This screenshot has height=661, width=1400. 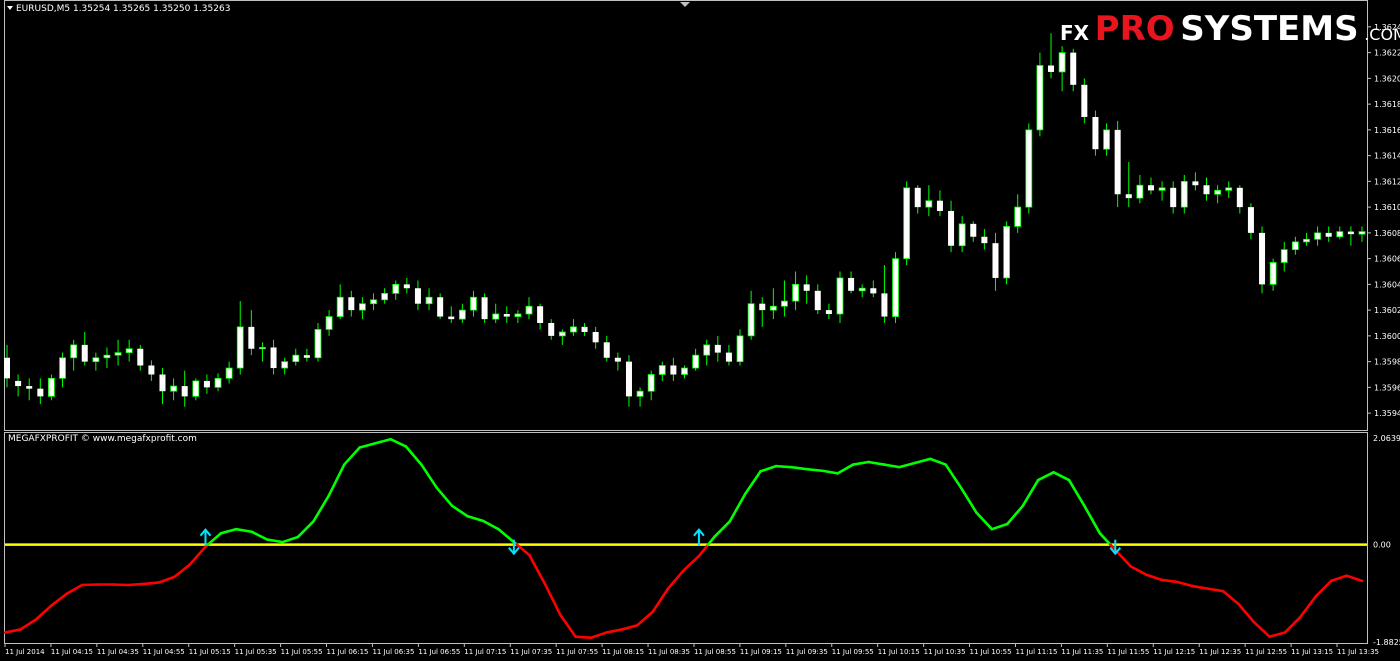 What do you see at coordinates (1387, 336) in the screenshot?
I see `price-tick-label: 1.36005` at bounding box center [1387, 336].